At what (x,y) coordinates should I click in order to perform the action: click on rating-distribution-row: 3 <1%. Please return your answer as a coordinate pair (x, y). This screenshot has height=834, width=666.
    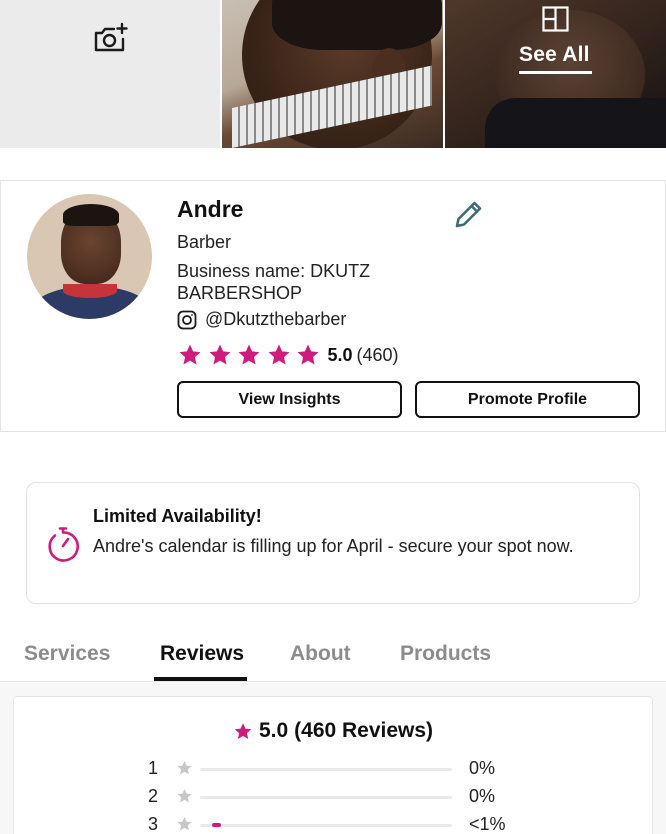
    Looking at the image, I should click on (333, 824).